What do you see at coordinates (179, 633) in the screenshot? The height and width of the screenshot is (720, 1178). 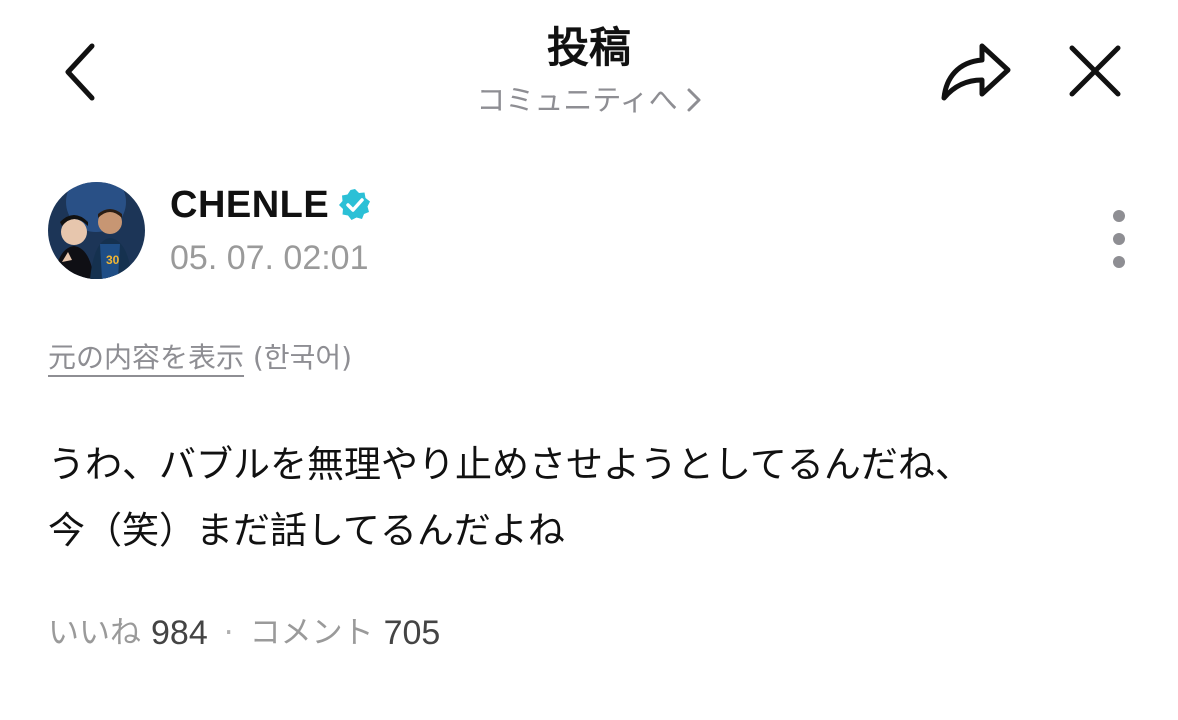 I see `likes-count: 984` at bounding box center [179, 633].